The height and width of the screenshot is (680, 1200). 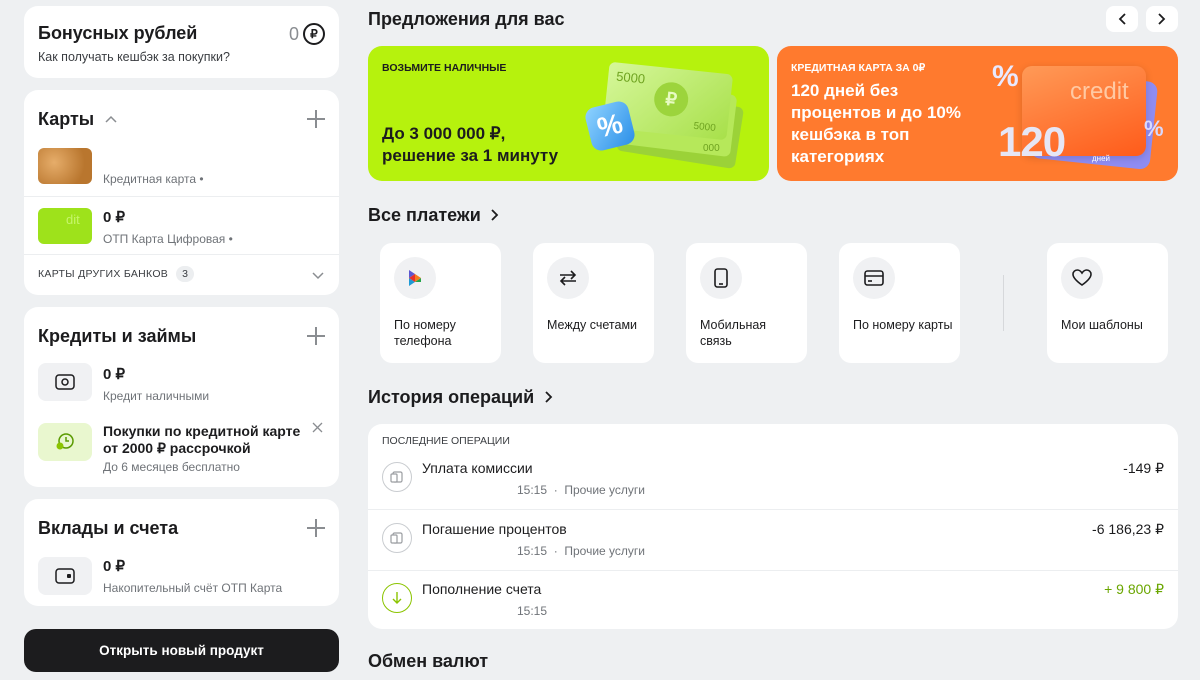 I want to click on card-amount: 0 ₽, so click(x=114, y=217).